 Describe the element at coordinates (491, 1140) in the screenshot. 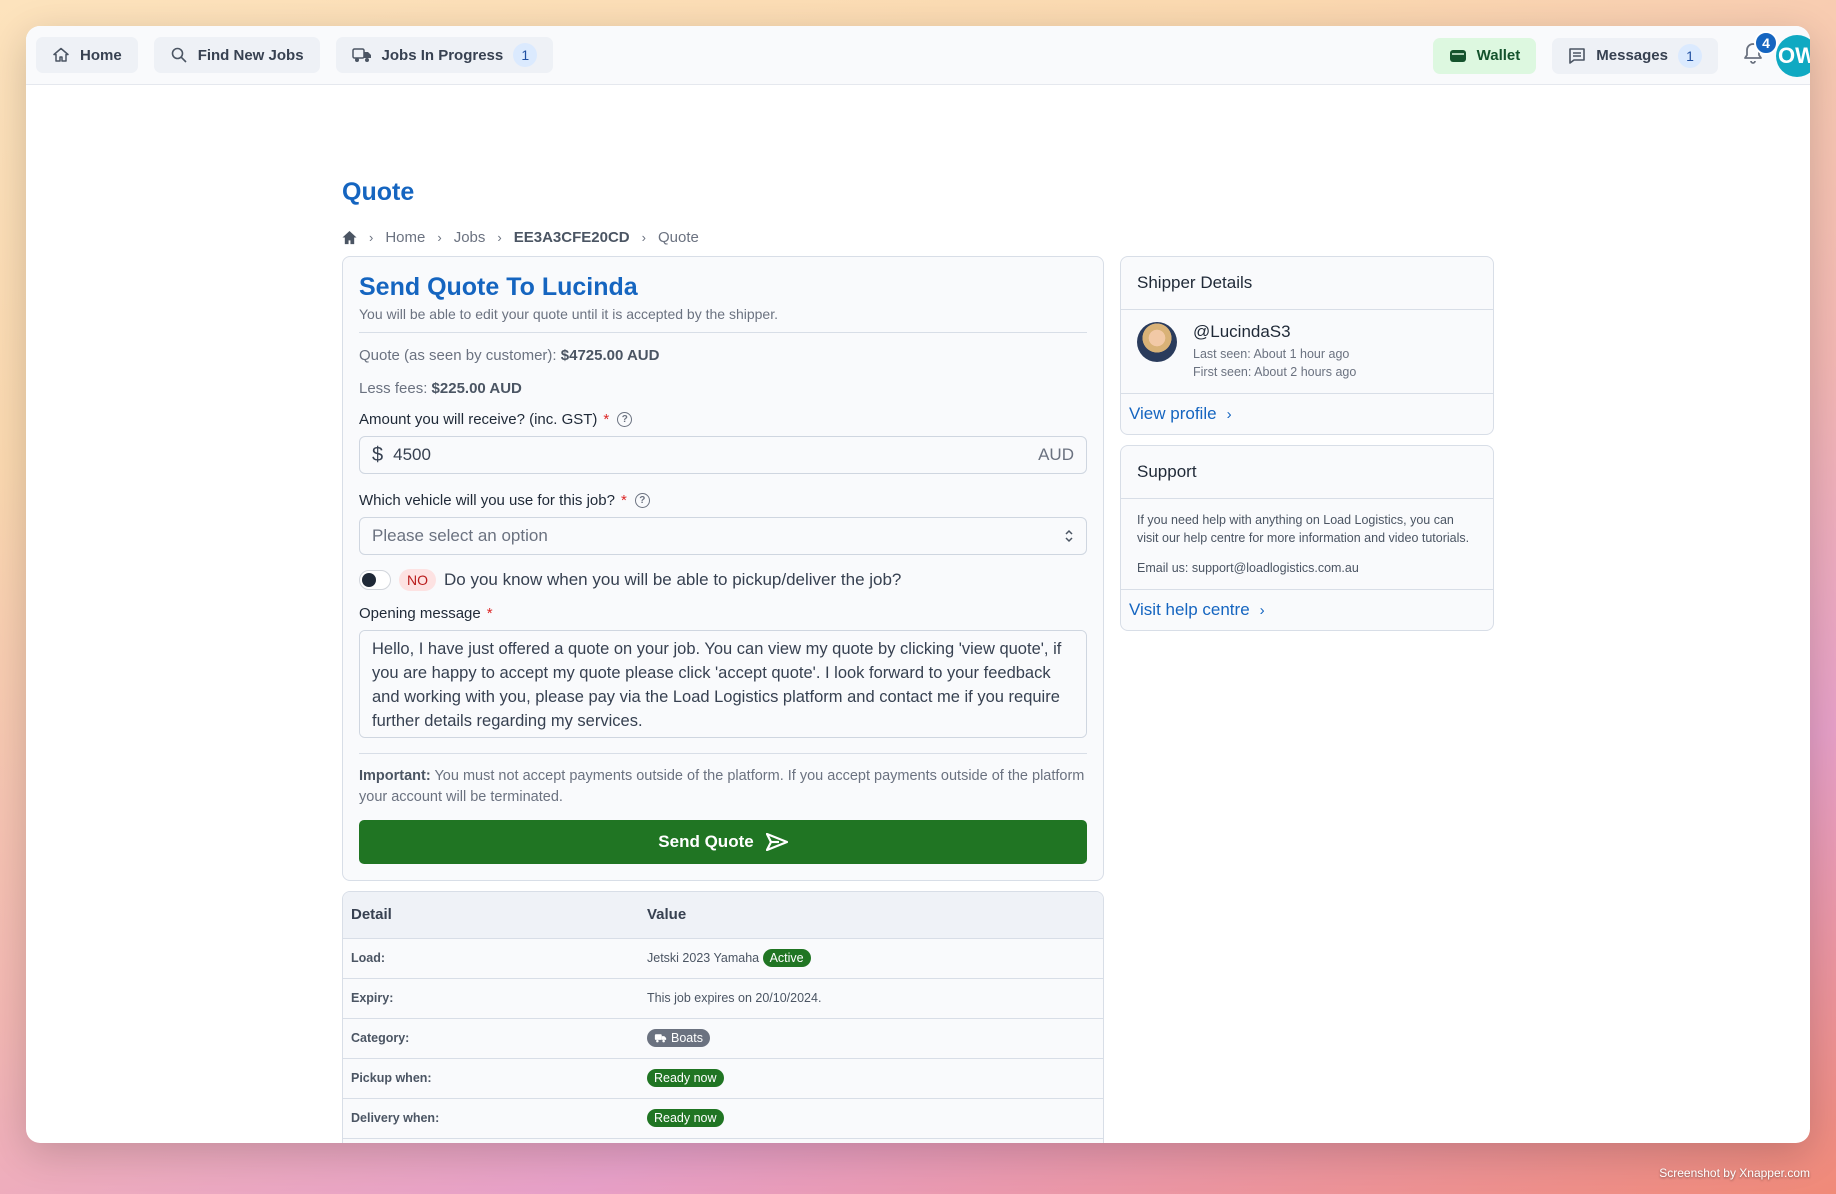

I see `row-key: Estimated distance:` at that location.